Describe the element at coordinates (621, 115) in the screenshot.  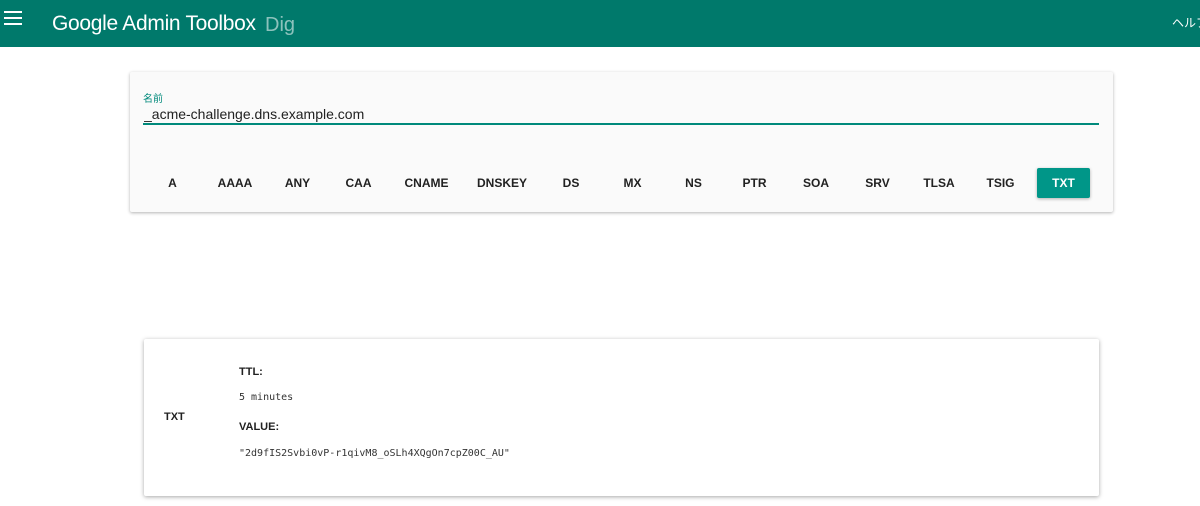
I see `name-input` at that location.